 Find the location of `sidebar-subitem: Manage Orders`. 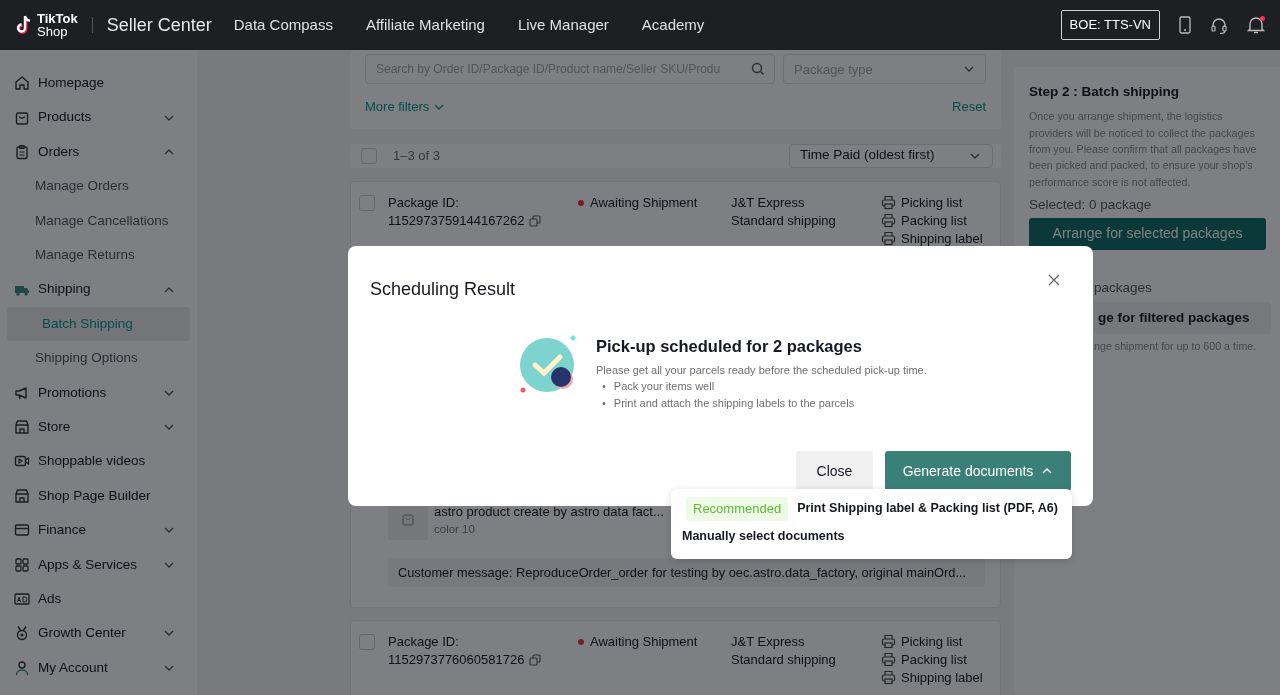

sidebar-subitem: Manage Orders is located at coordinates (95, 186).